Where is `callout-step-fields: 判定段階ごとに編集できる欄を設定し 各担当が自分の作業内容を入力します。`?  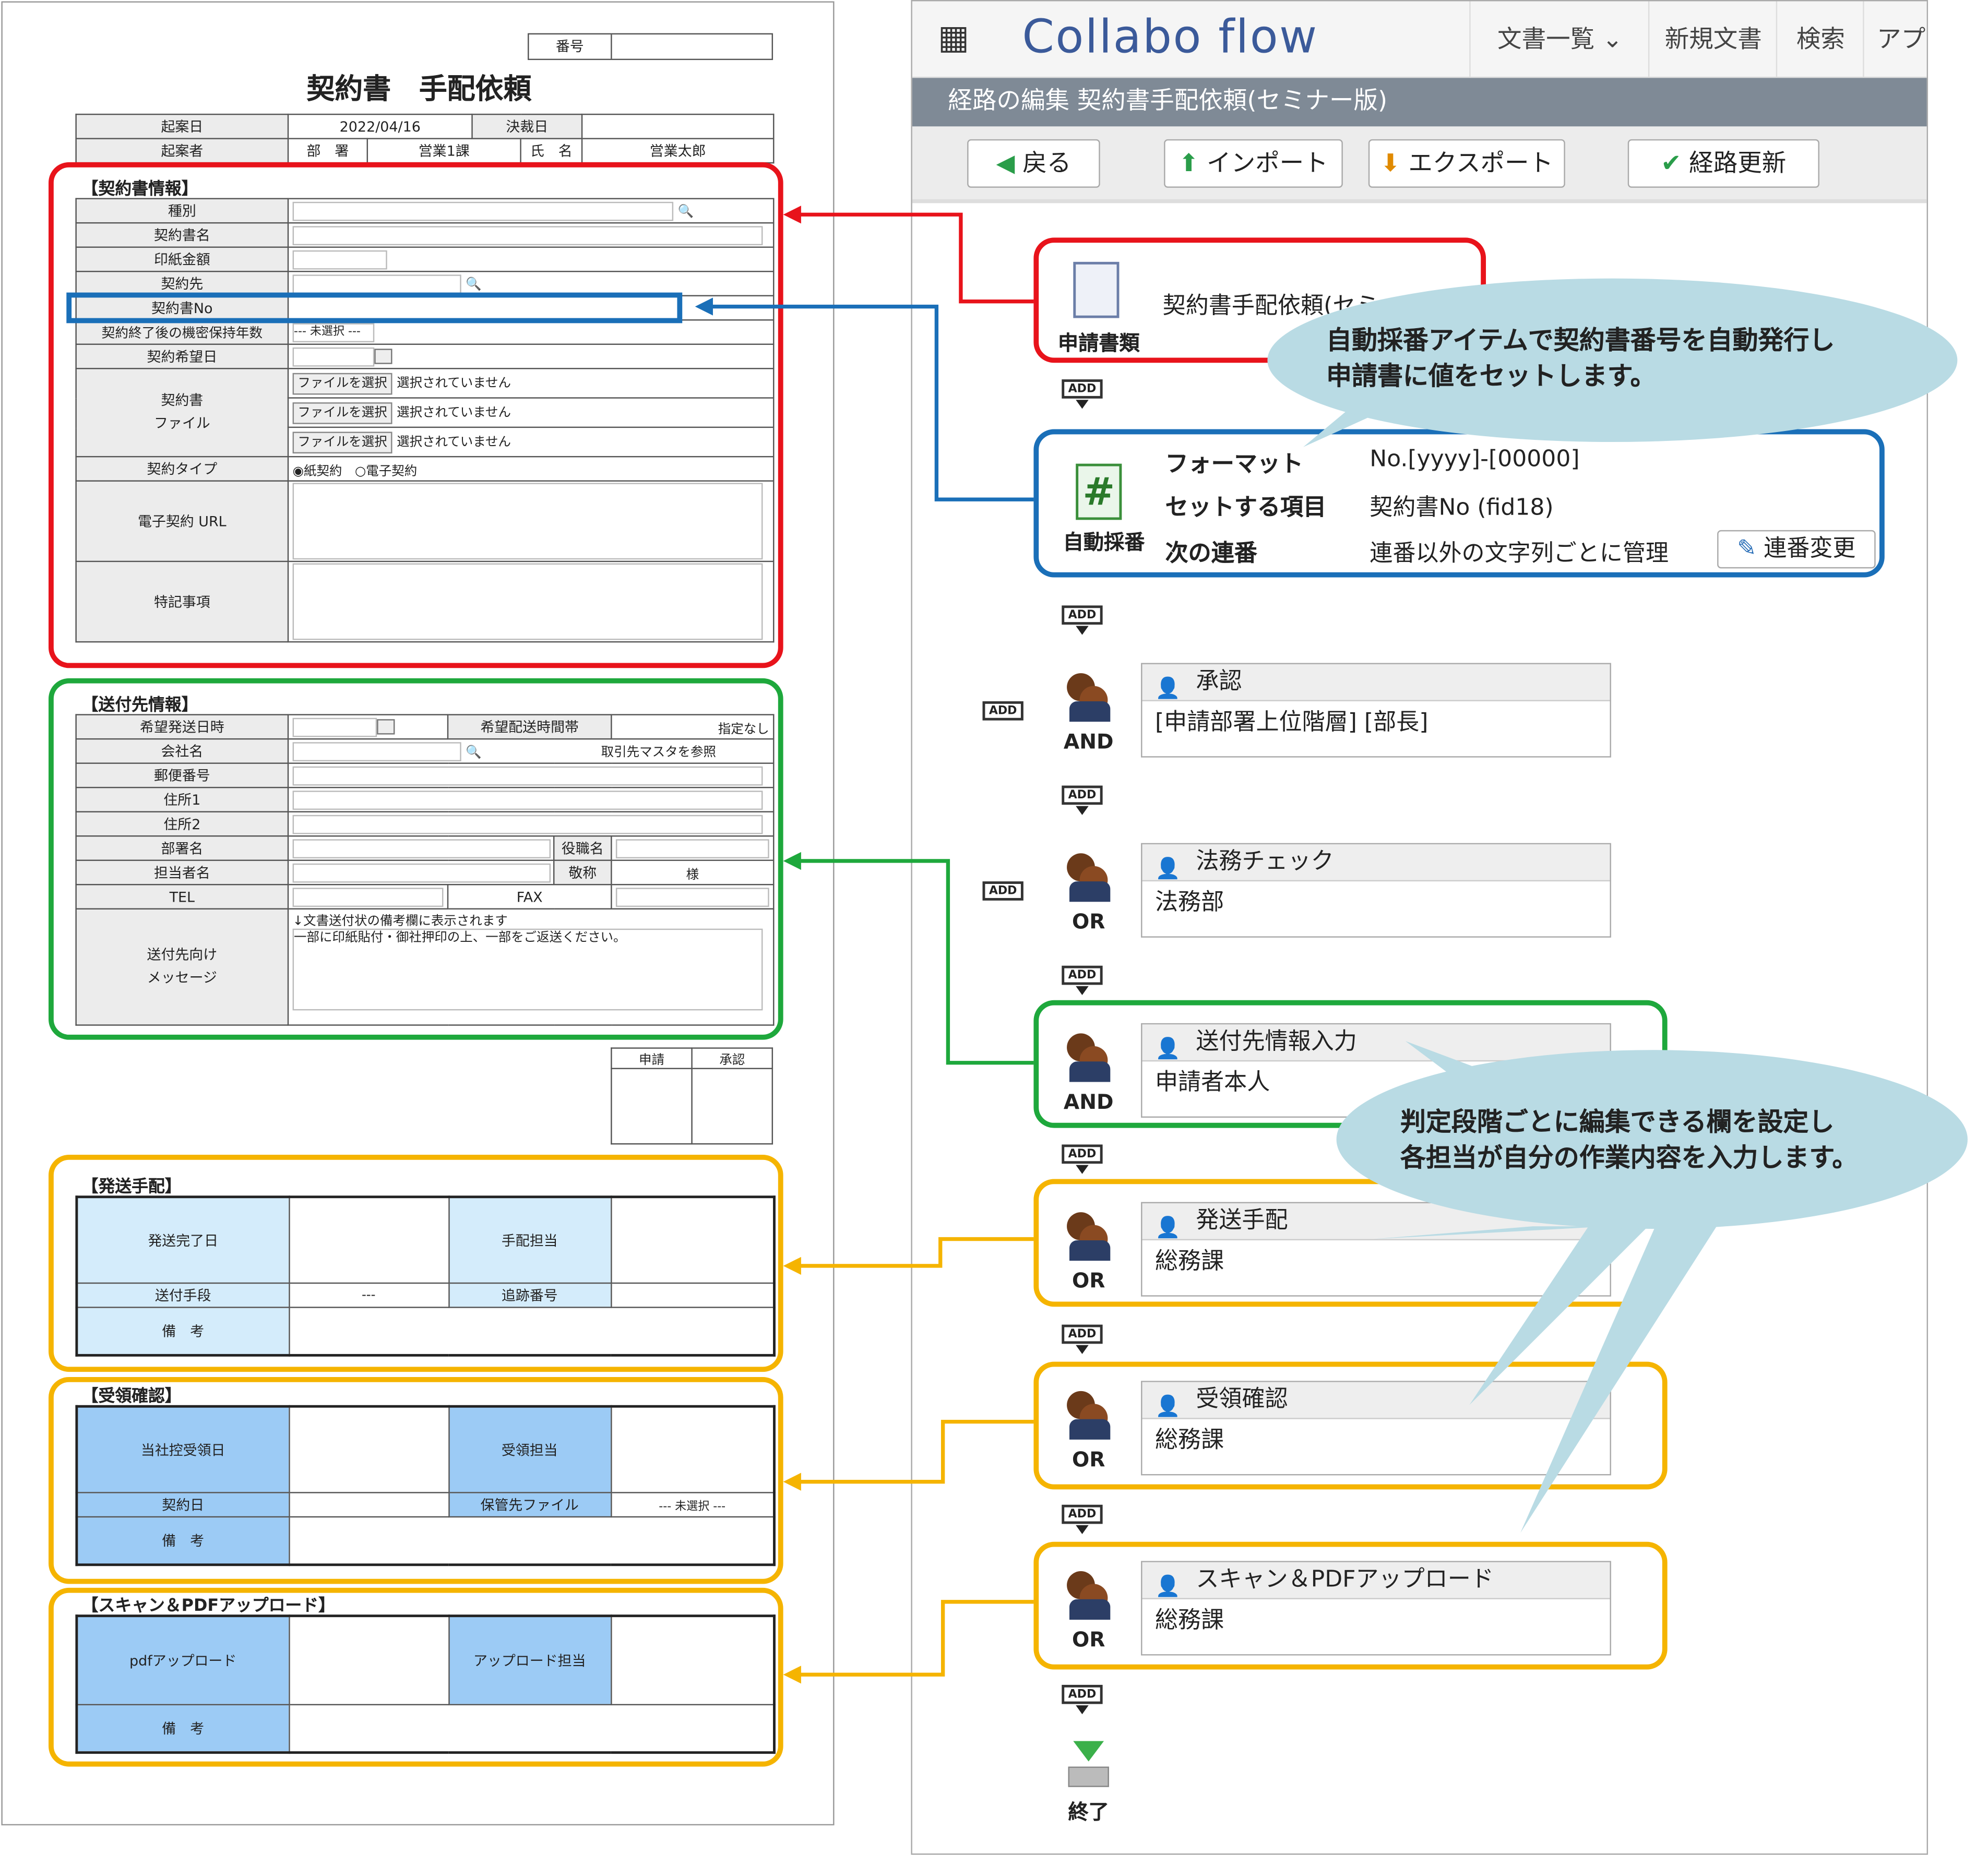
callout-step-fields: 判定段階ごとに編集できる欄を設定し 各担当が自分の作業内容を入力します。 is located at coordinates (1652, 1139).